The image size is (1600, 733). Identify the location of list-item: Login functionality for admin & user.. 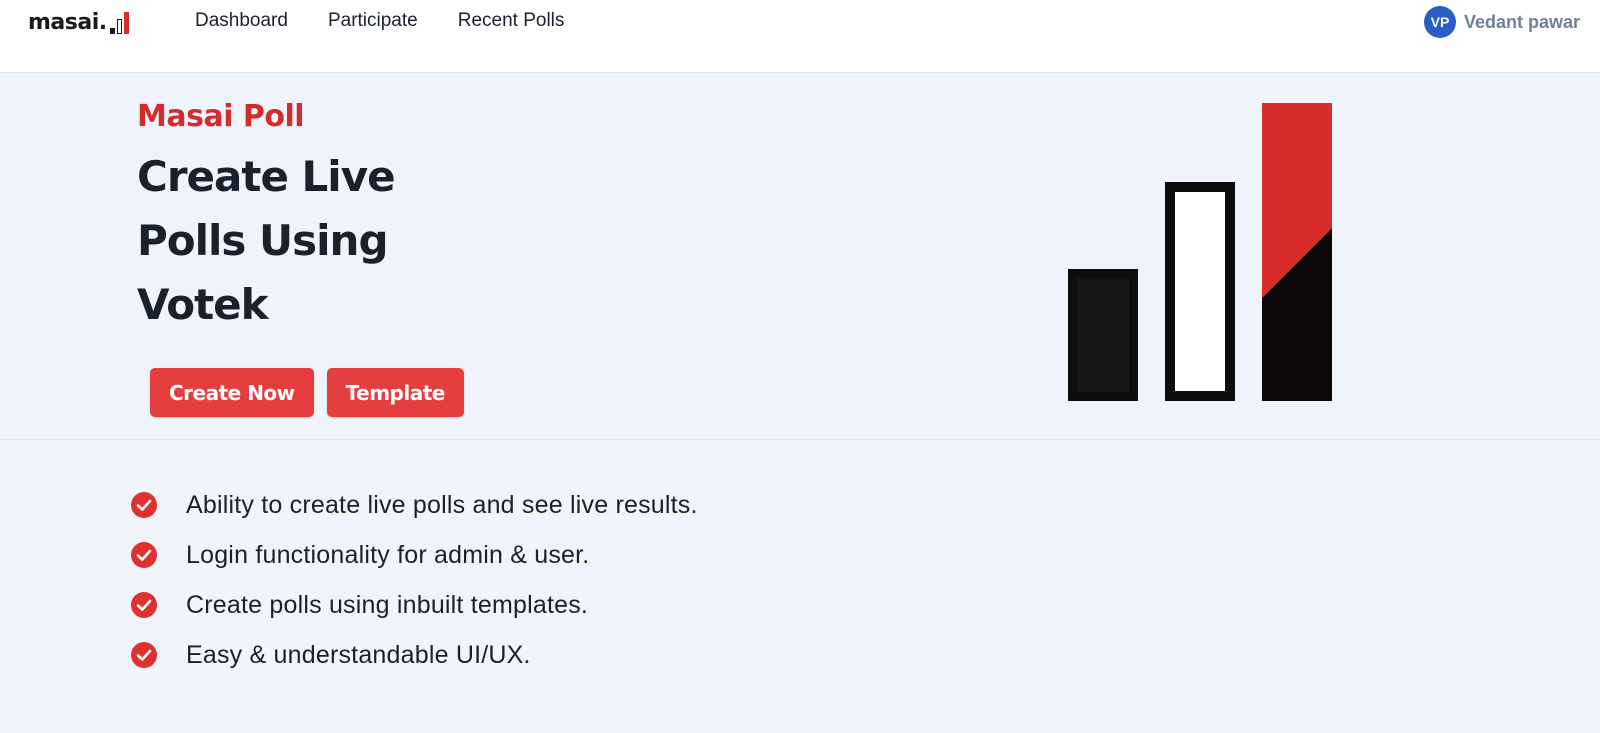
(414, 555).